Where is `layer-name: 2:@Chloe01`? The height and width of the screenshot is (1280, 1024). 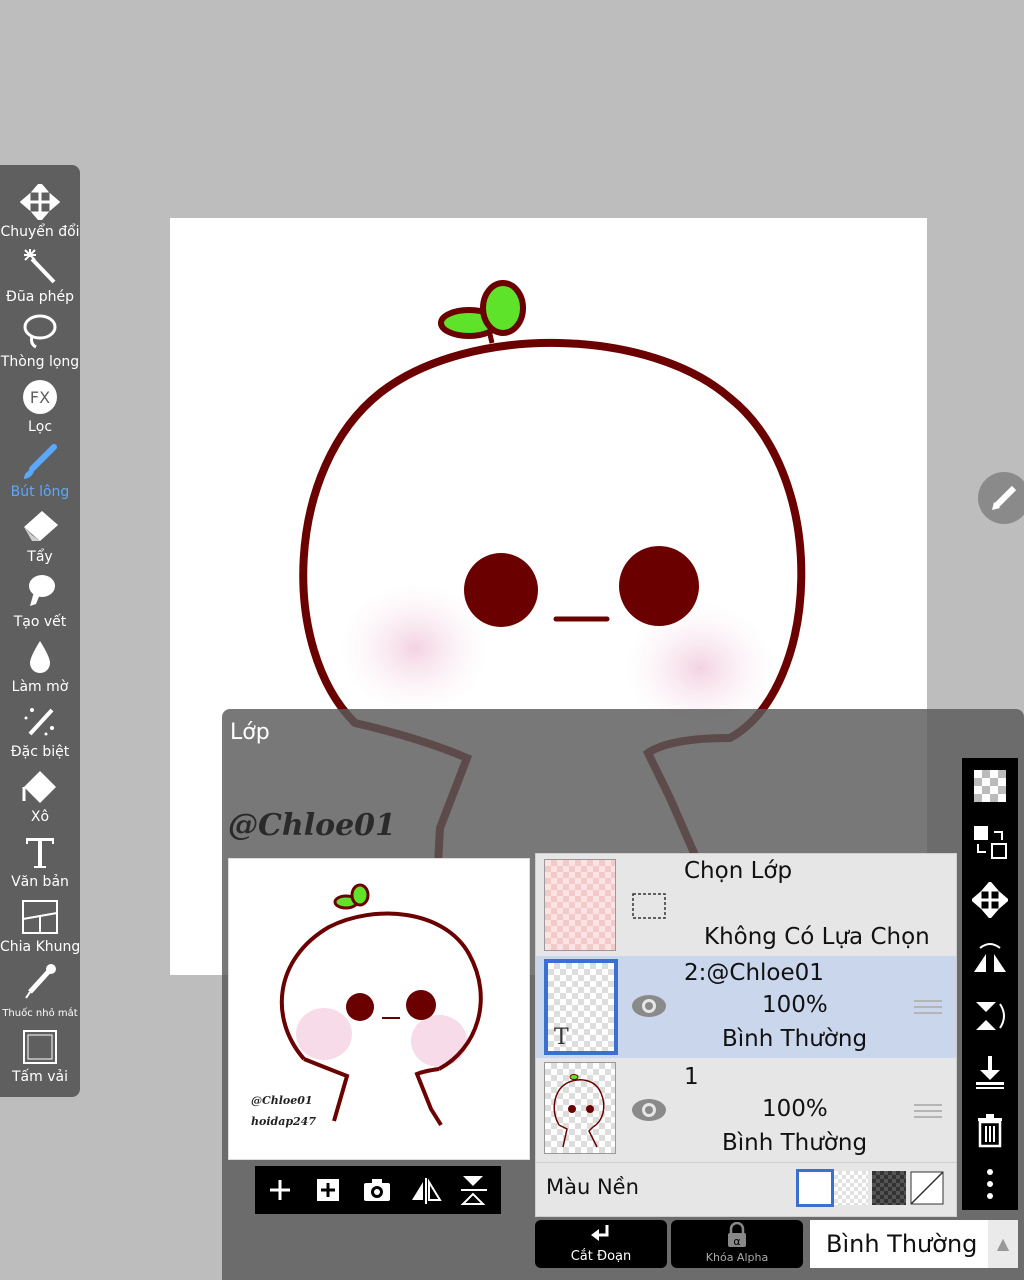 layer-name: 2:@Chloe01 is located at coordinates (754, 973).